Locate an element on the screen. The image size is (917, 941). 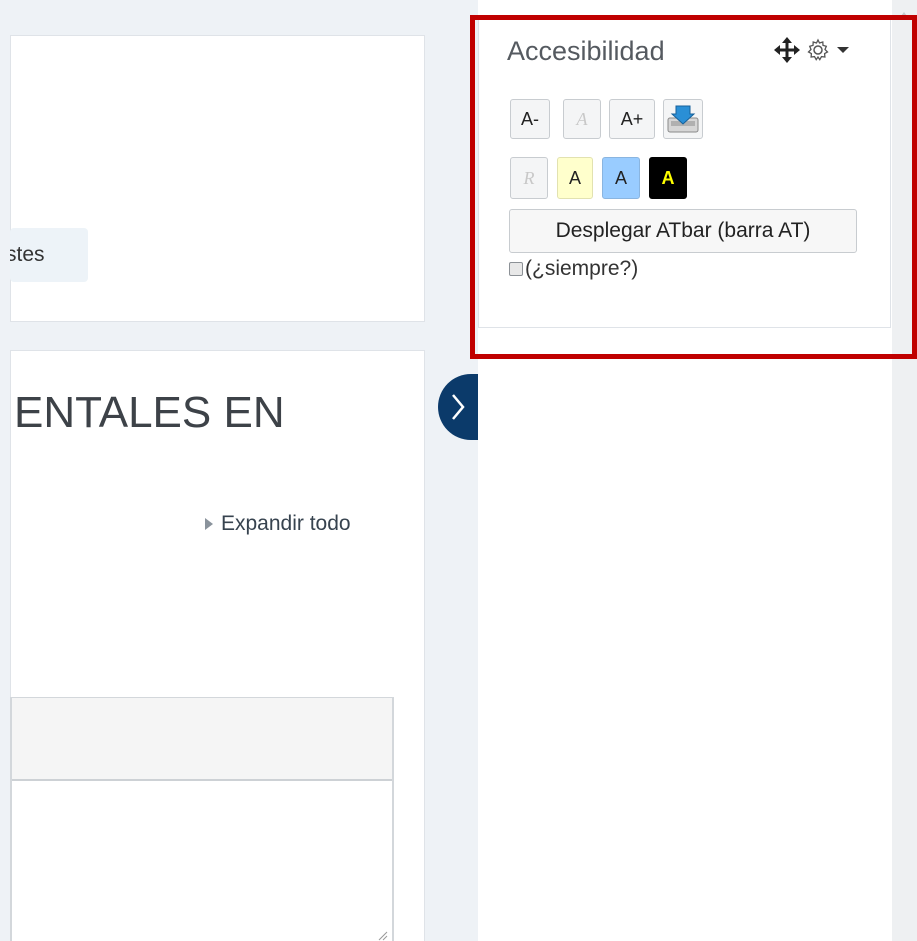
block-controls is located at coordinates (812, 50).